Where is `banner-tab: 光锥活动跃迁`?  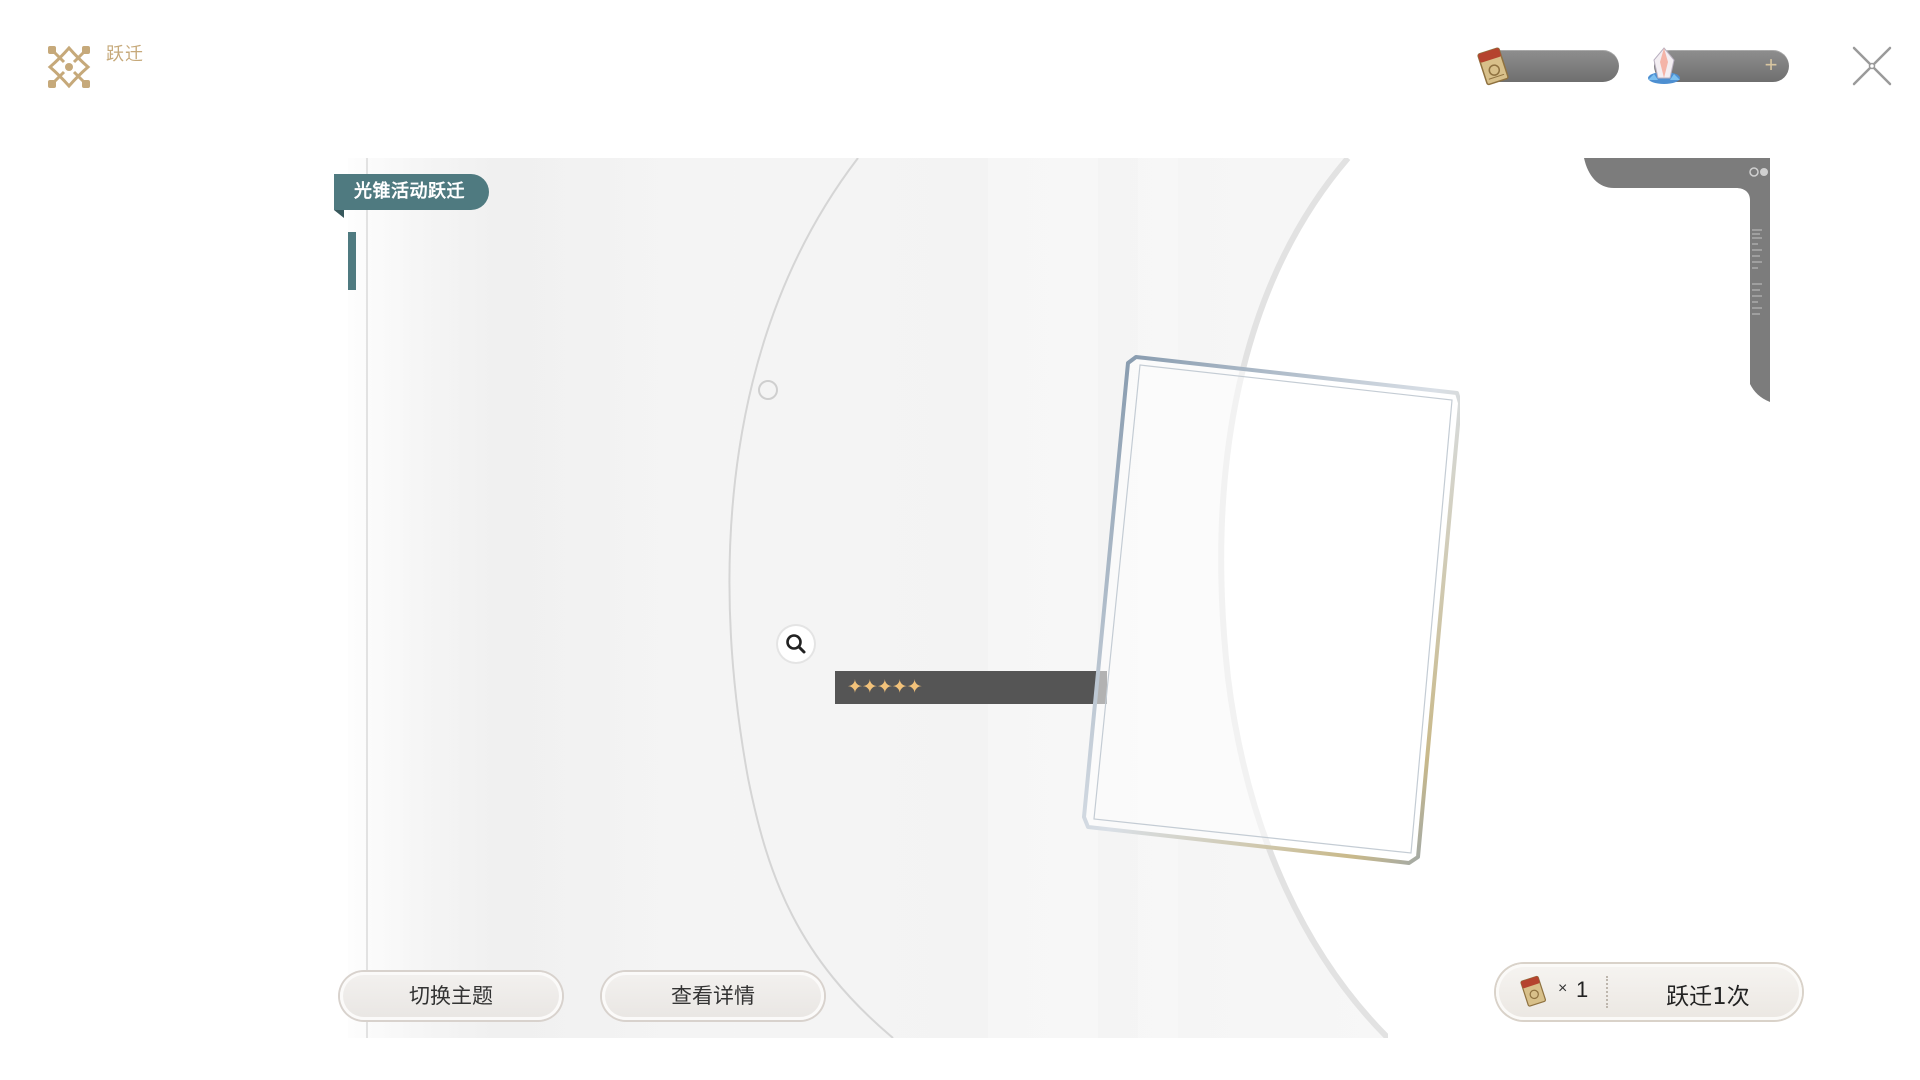 banner-tab: 光锥活动跃迁 is located at coordinates (411, 196).